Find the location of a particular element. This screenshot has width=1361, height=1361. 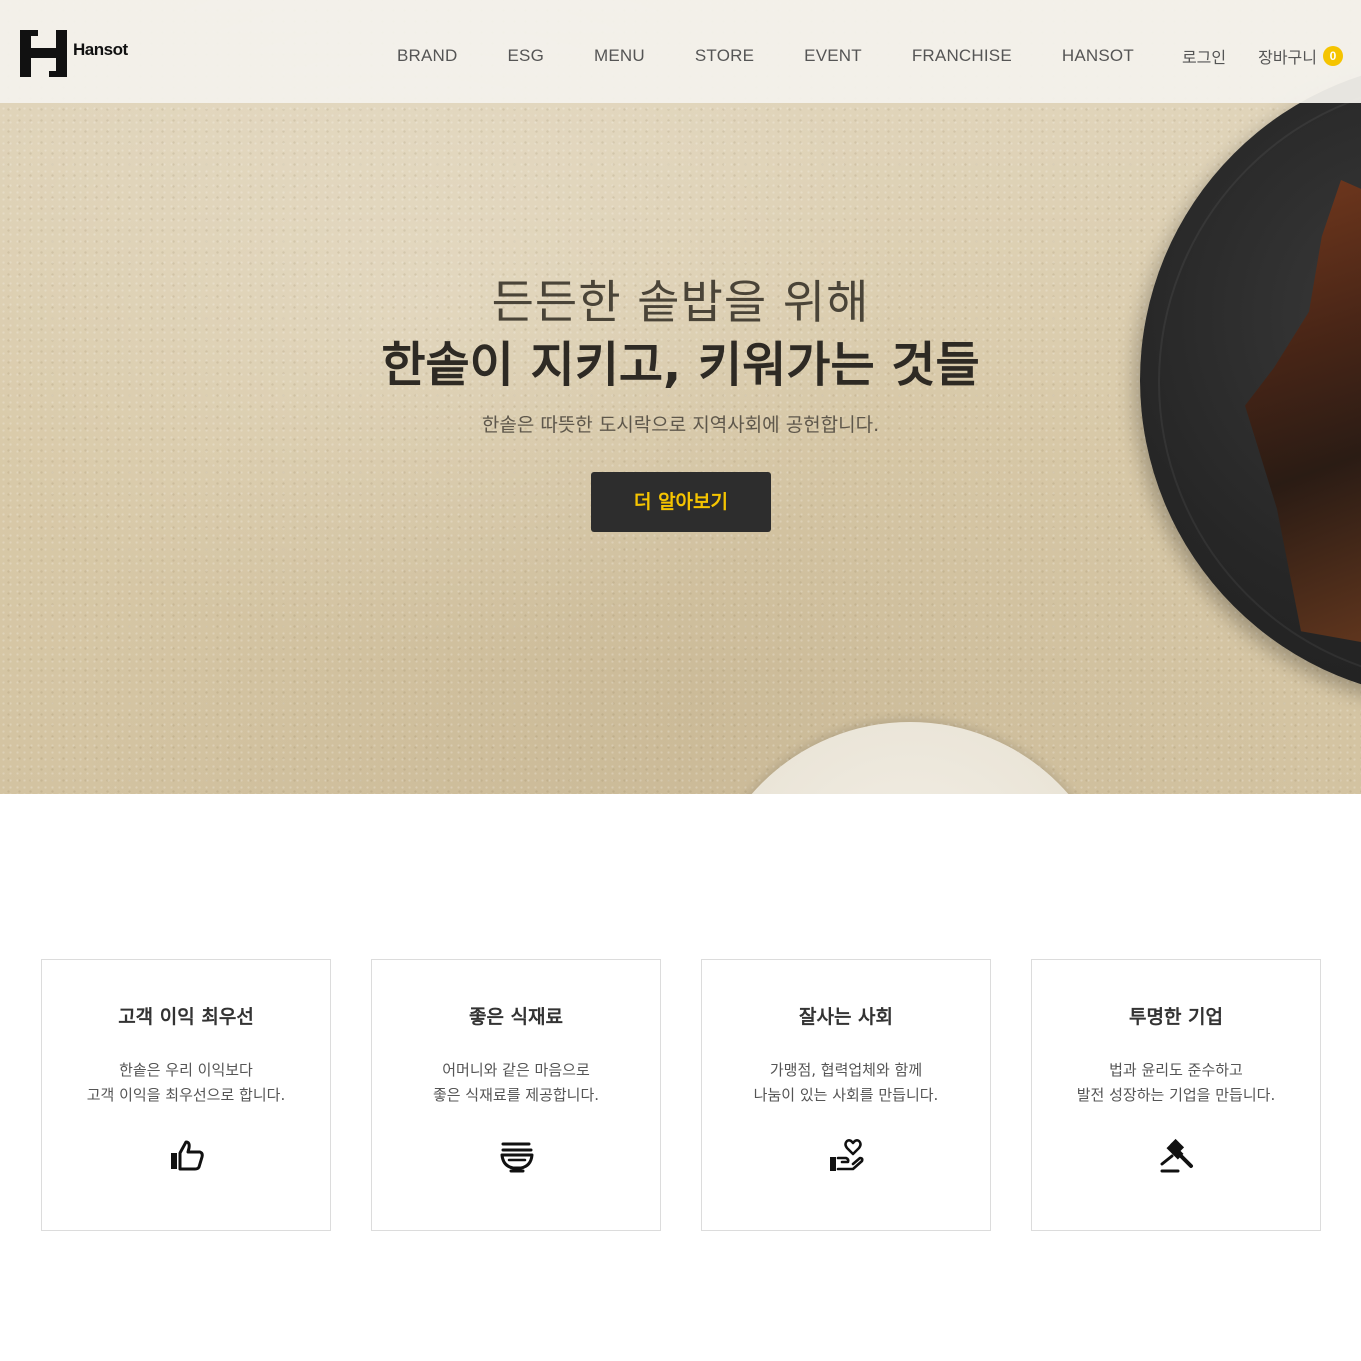

thumbs-up-icon is located at coordinates (187, 1155).